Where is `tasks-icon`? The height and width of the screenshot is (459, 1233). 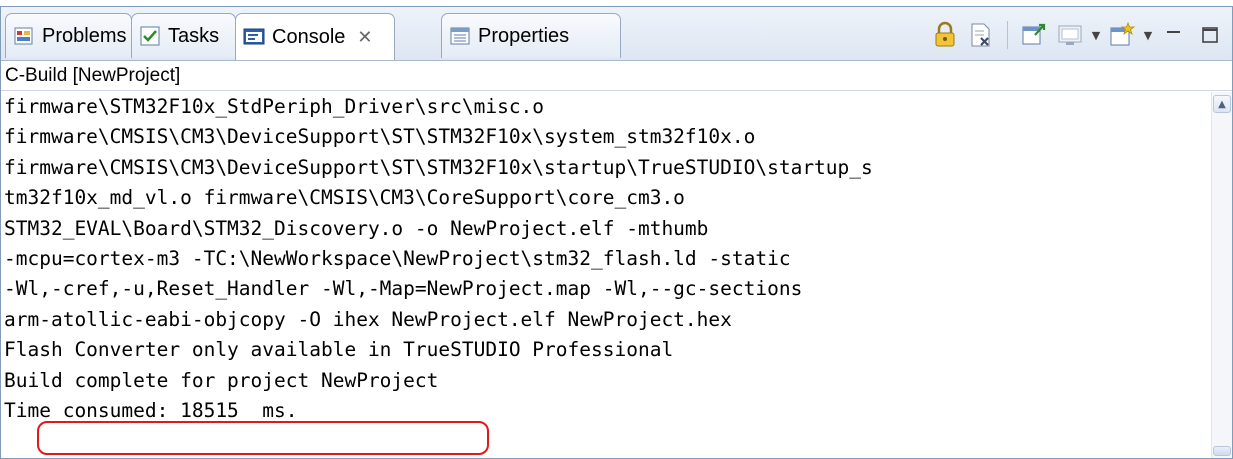 tasks-icon is located at coordinates (150, 36).